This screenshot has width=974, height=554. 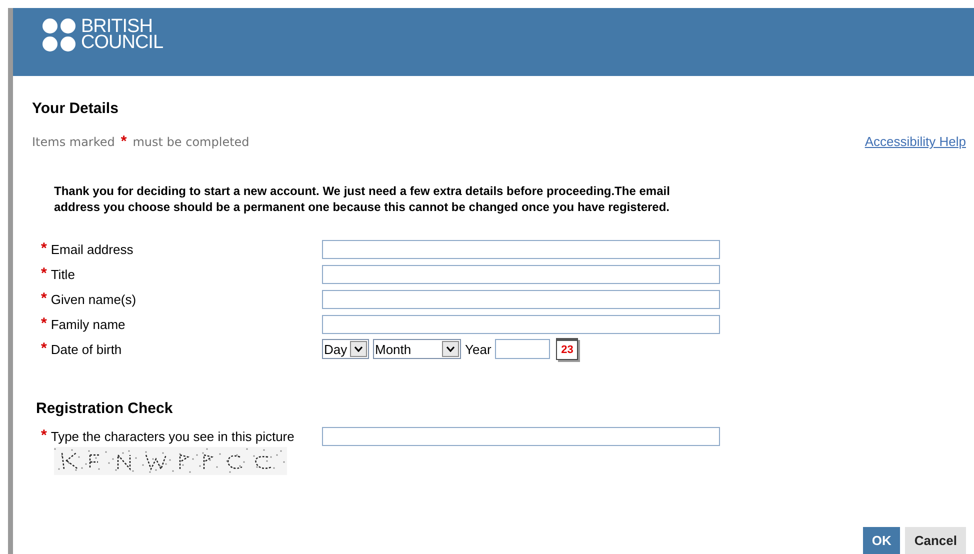 What do you see at coordinates (88, 324) in the screenshot?
I see `field-label: Family name` at bounding box center [88, 324].